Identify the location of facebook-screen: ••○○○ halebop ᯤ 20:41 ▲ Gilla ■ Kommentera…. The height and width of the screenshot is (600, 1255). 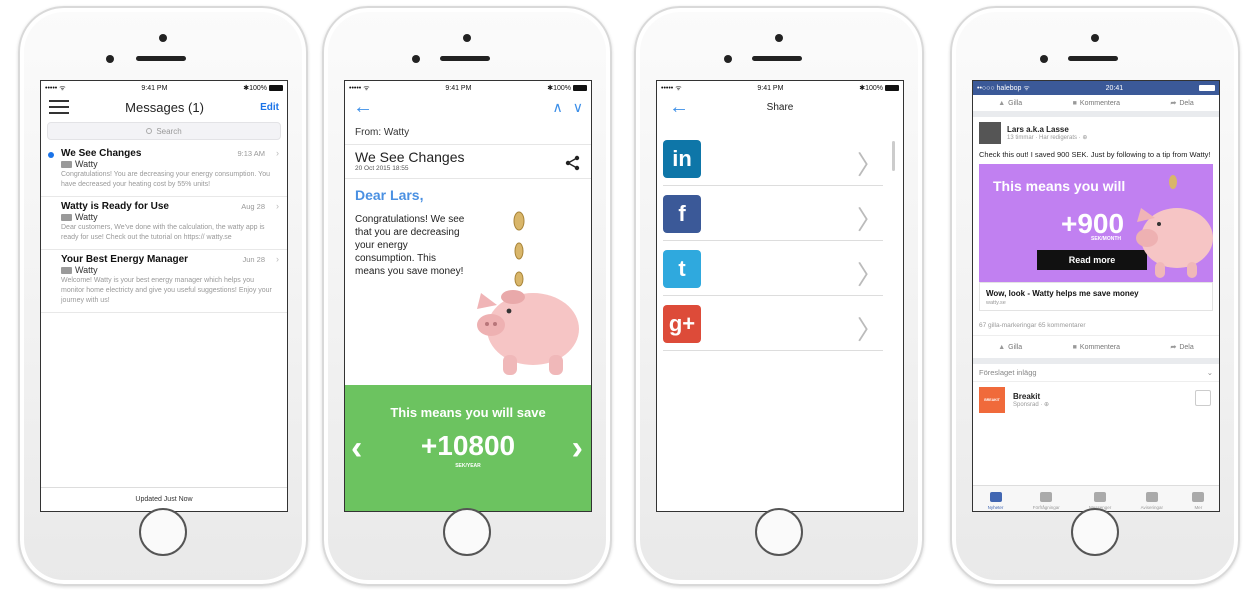
(1096, 296).